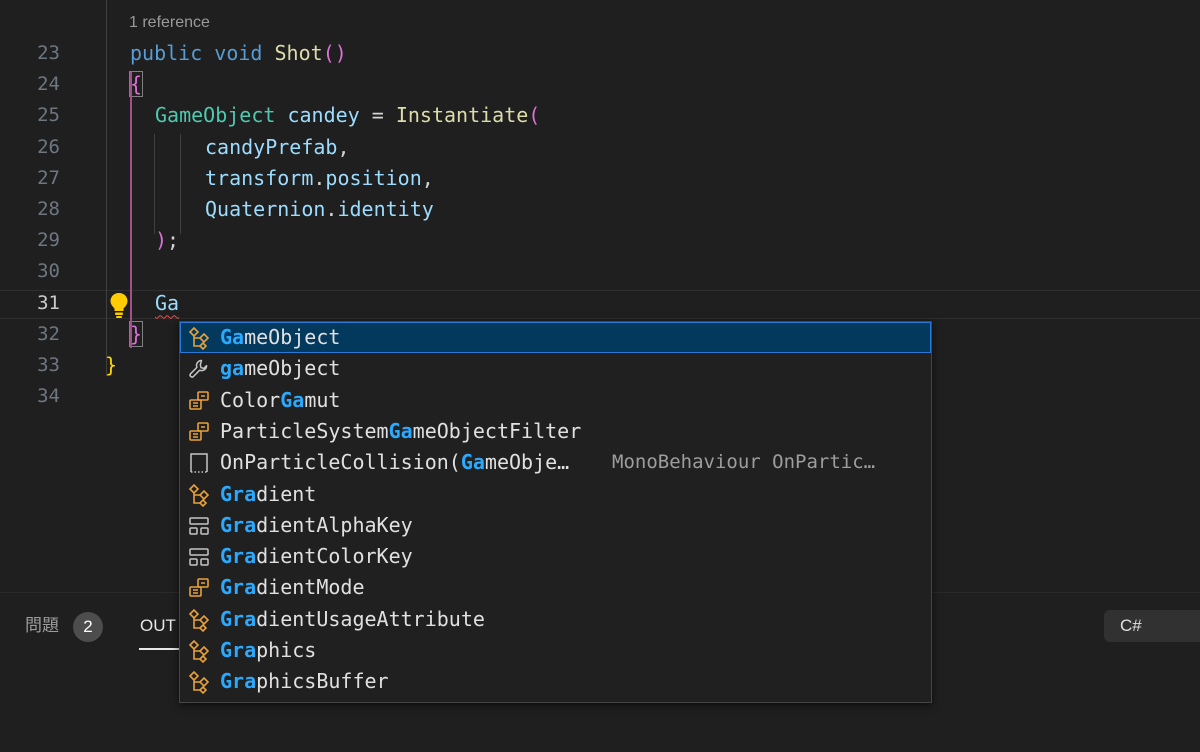 The height and width of the screenshot is (752, 1200). I want to click on code-text: );, so click(167, 240).